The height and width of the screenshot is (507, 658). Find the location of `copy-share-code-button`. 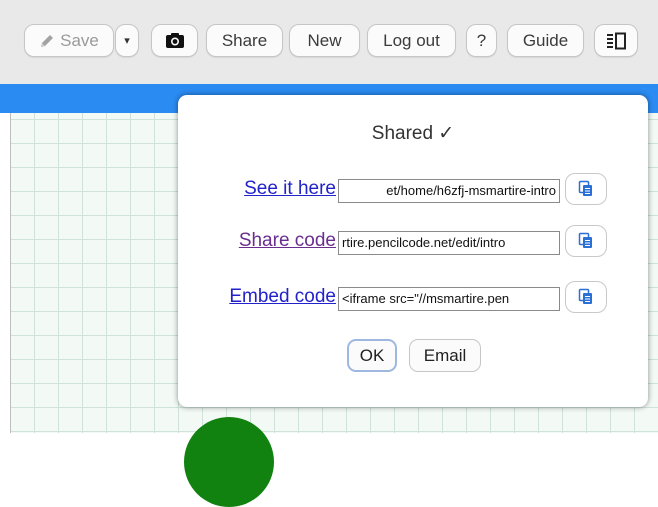

copy-share-code-button is located at coordinates (586, 241).